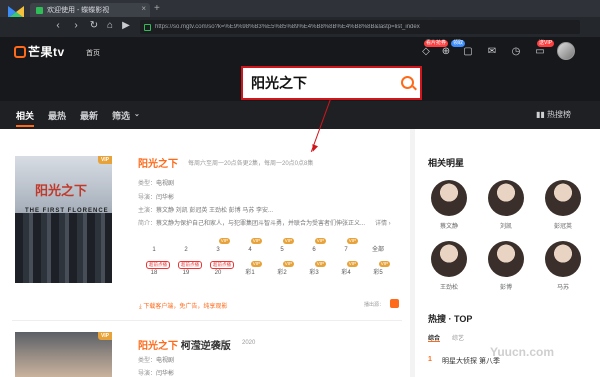 Image resolution: width=600 pixels, height=377 pixels. I want to click on episode-button: 1, so click(154, 250).